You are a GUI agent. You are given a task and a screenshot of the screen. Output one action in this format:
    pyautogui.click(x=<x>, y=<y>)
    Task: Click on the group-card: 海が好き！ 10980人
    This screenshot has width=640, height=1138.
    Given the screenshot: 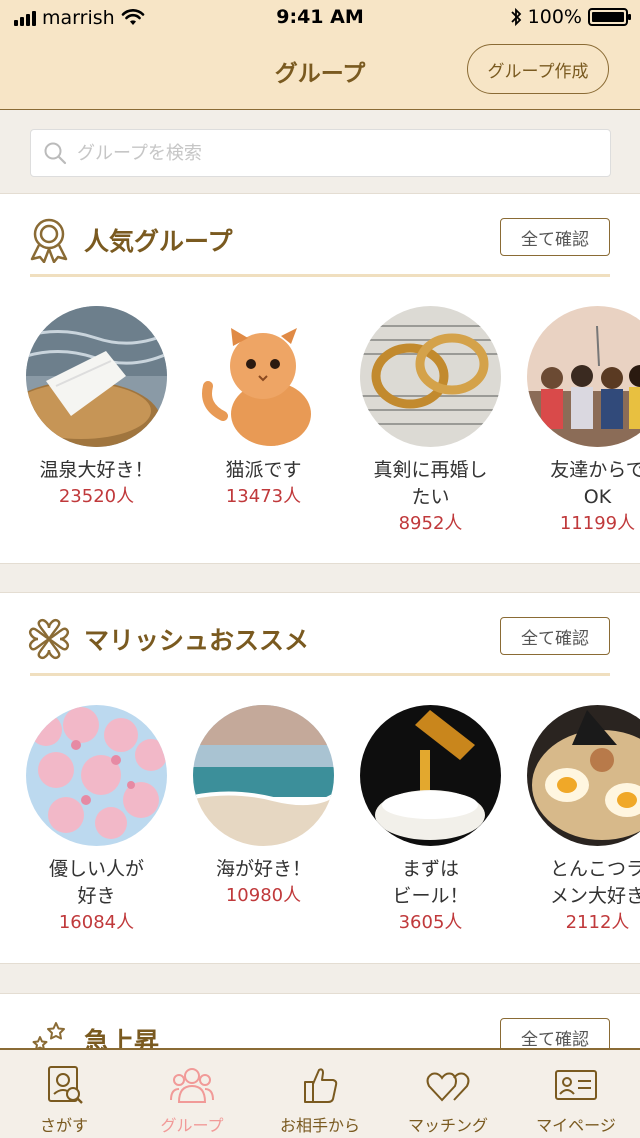 What is the action you would take?
    pyautogui.click(x=263, y=820)
    